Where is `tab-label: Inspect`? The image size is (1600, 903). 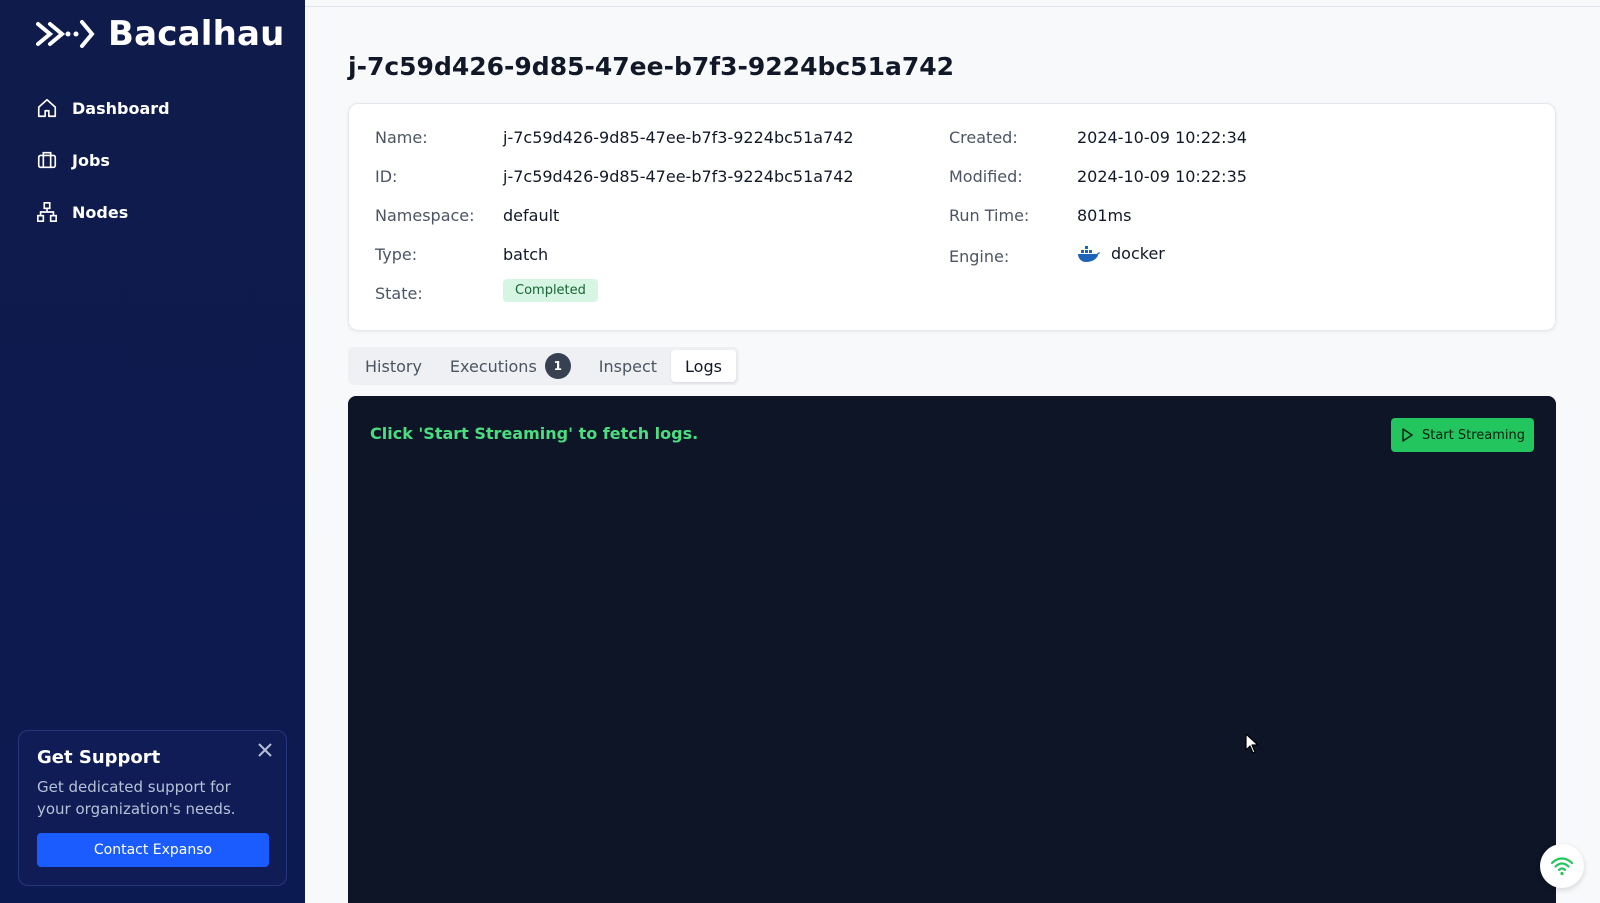 tab-label: Inspect is located at coordinates (628, 366).